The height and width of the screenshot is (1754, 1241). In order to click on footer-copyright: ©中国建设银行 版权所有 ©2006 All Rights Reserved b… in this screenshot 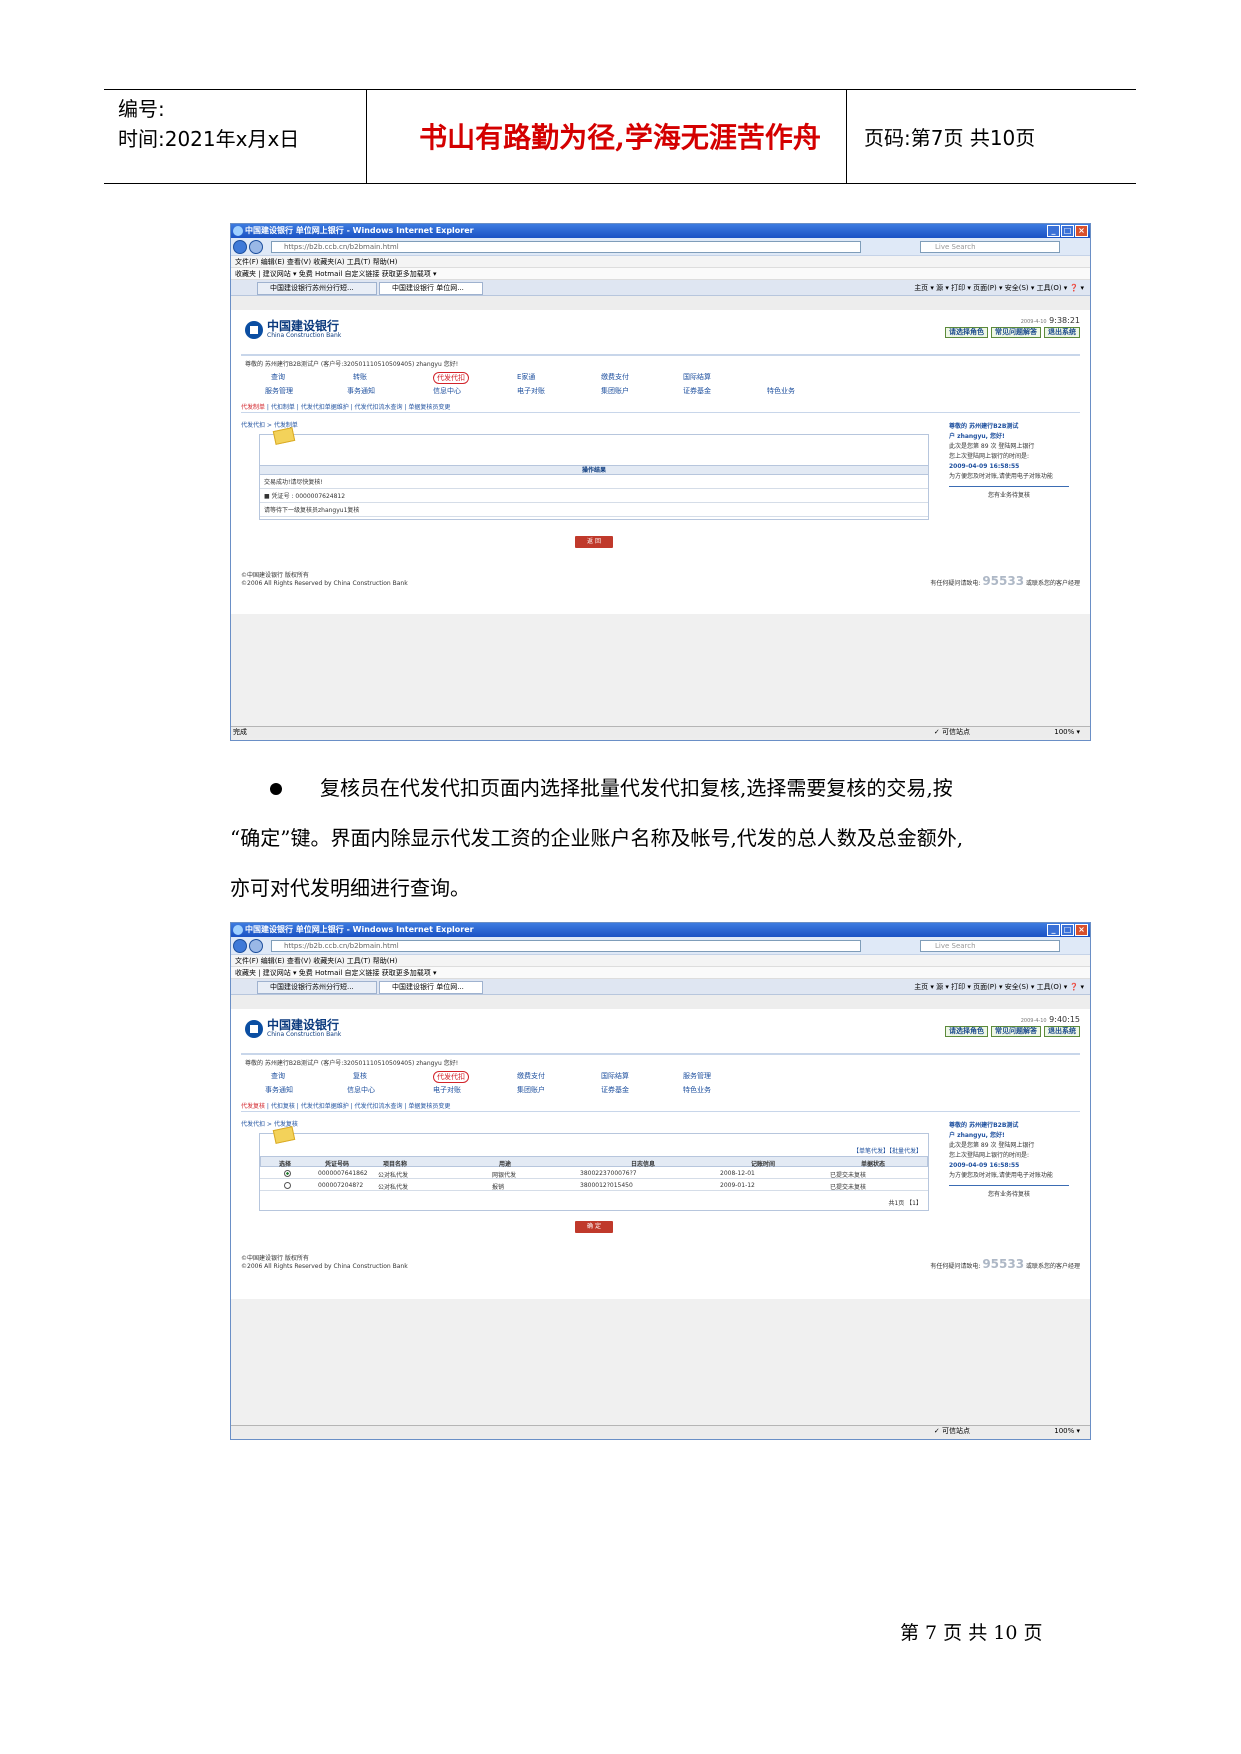, I will do `click(324, 580)`.